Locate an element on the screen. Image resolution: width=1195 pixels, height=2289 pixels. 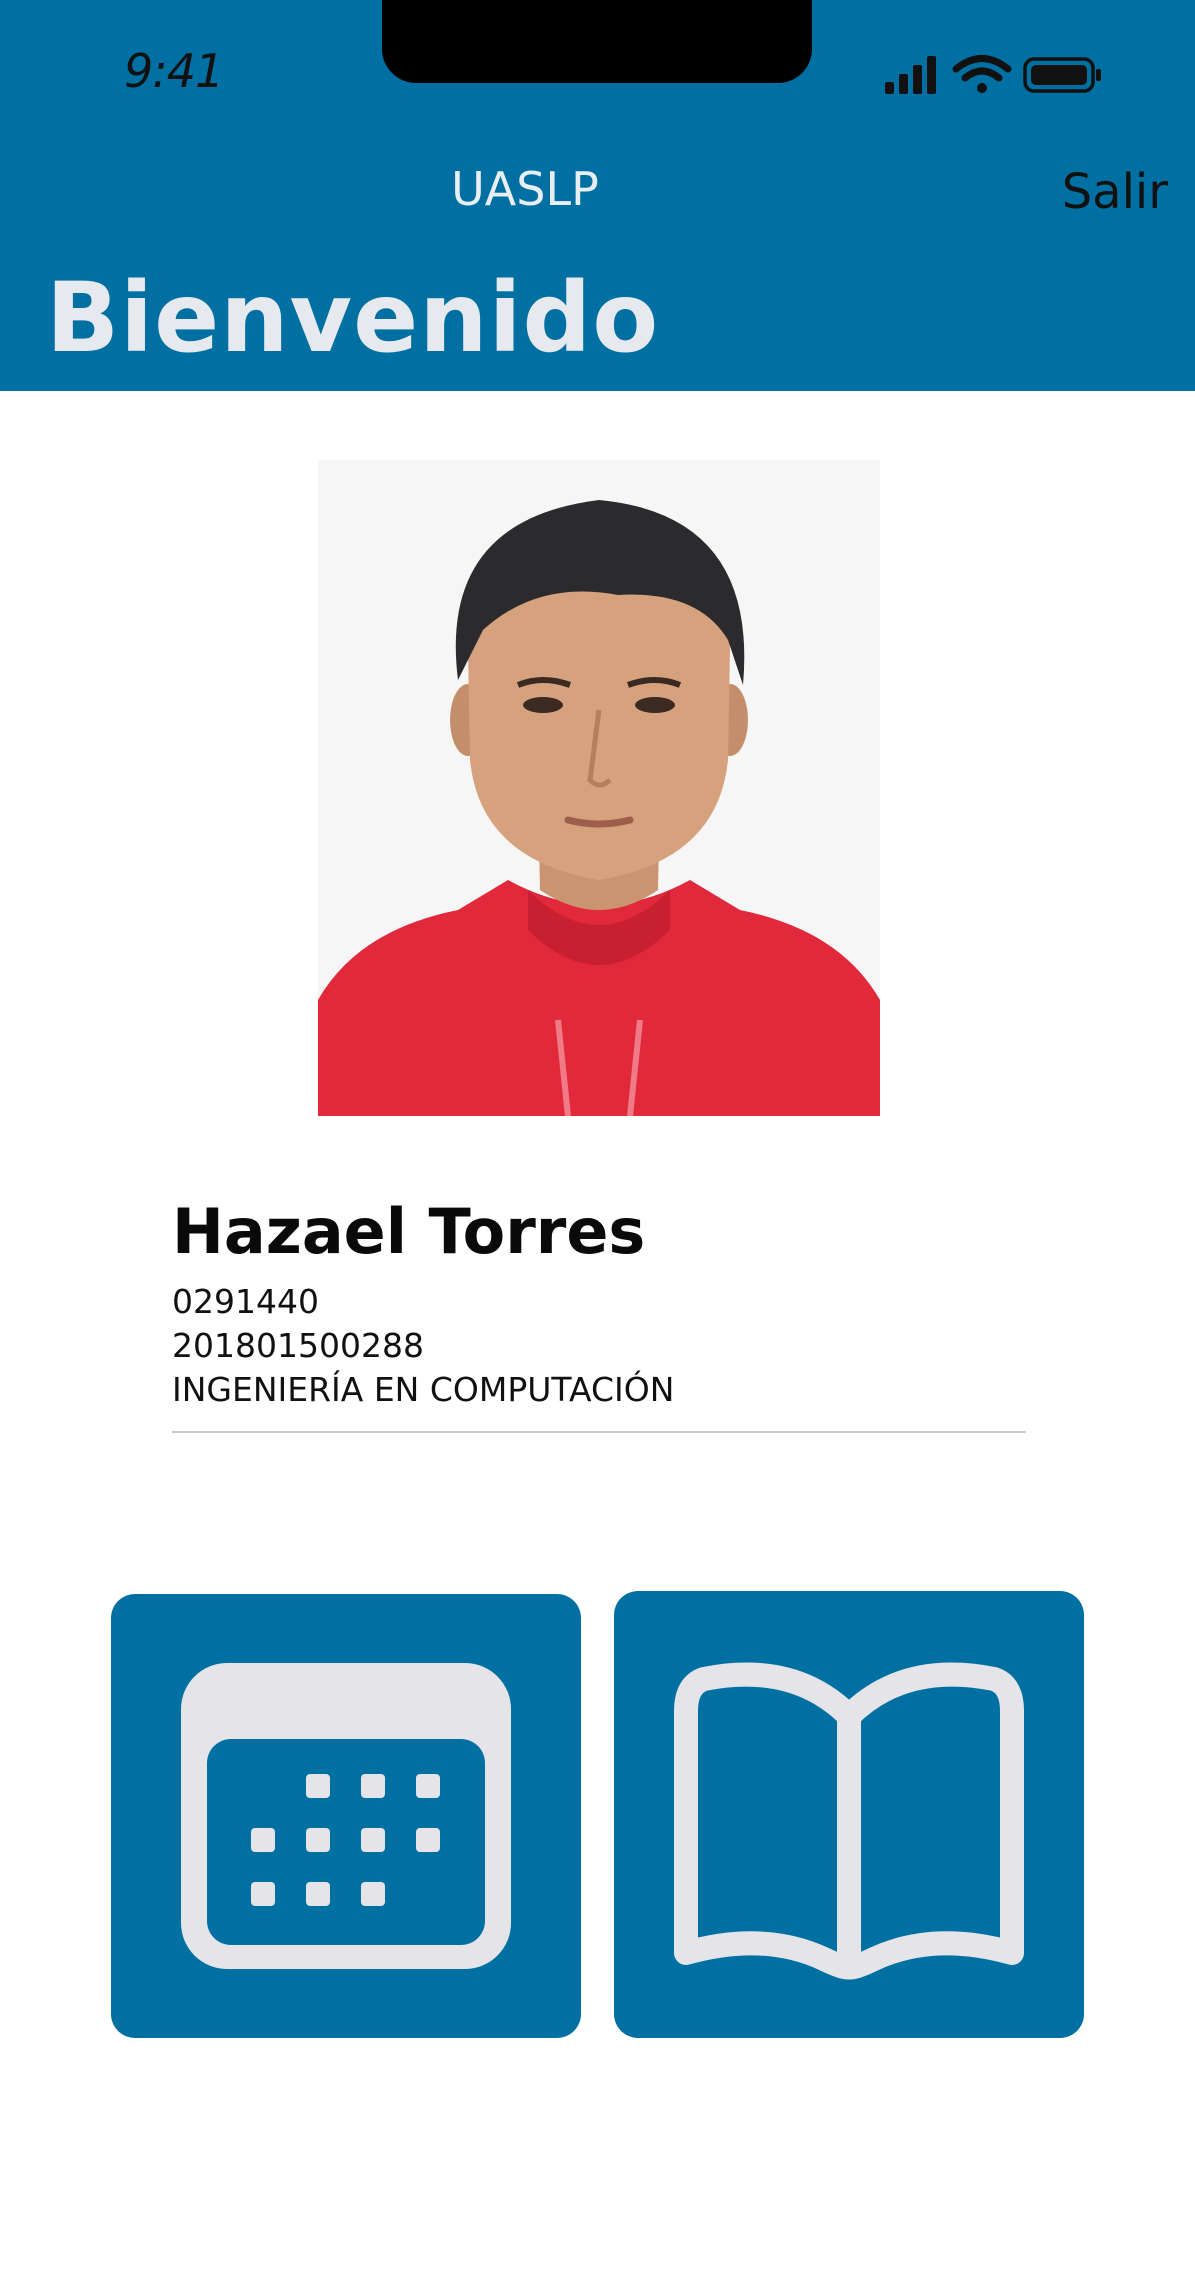
book-tile-button is located at coordinates (849, 1814).